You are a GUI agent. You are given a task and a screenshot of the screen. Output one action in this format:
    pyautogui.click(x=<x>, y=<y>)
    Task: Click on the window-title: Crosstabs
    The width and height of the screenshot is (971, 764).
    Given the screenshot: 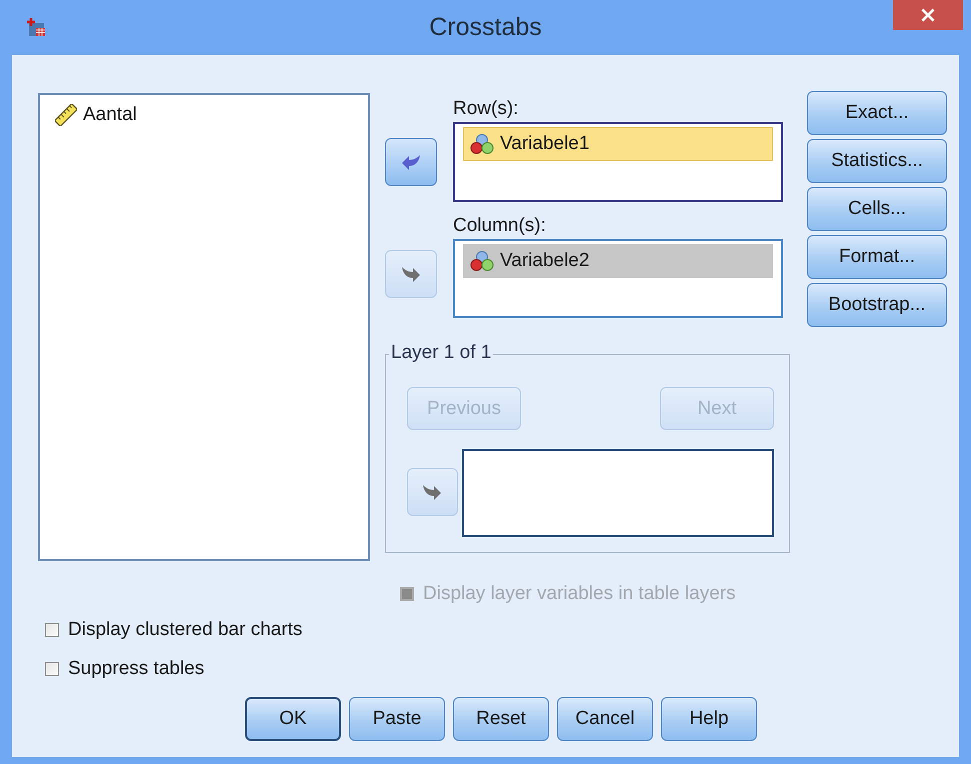 What is the action you would take?
    pyautogui.click(x=485, y=27)
    